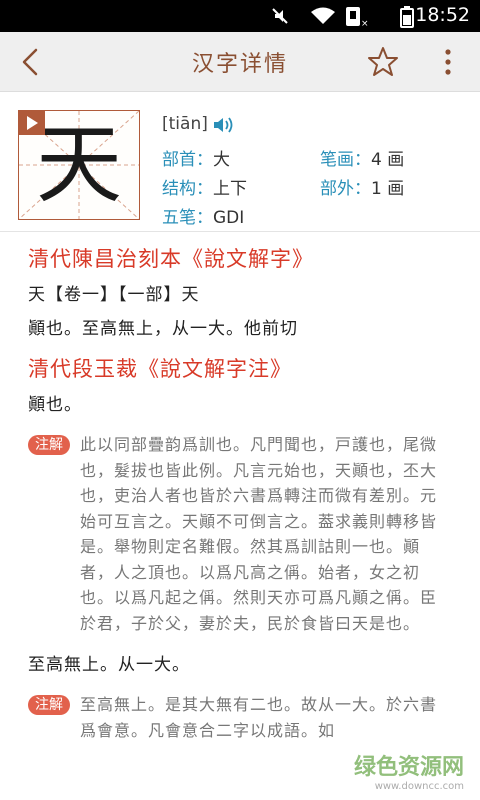 The height and width of the screenshot is (800, 480). What do you see at coordinates (323, 15) in the screenshot?
I see `wifi-icon` at bounding box center [323, 15].